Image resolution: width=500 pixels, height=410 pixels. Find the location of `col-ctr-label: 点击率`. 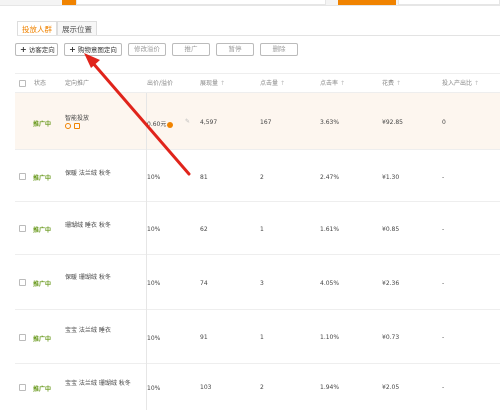

col-ctr-label: 点击率 is located at coordinates (329, 83).